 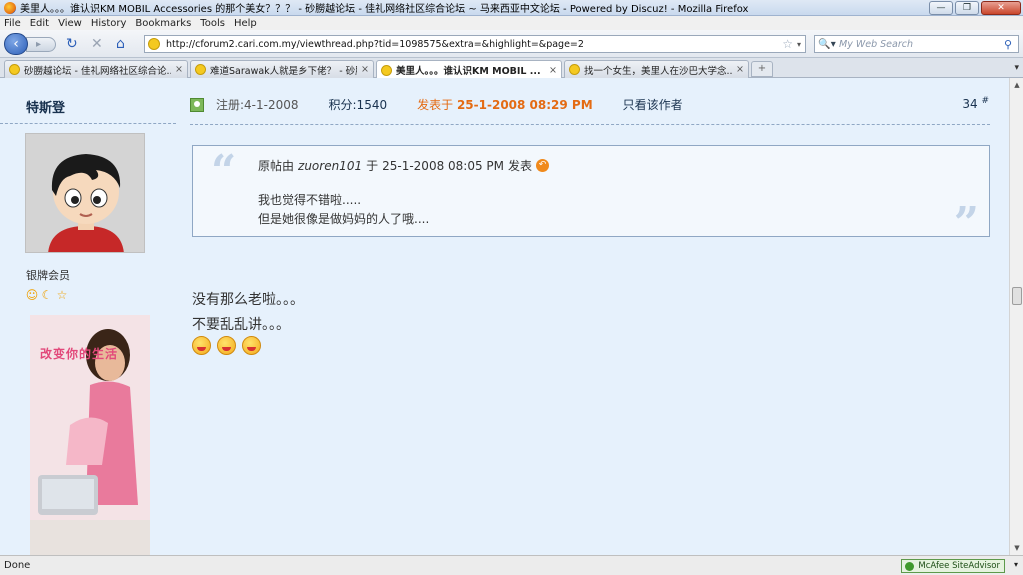 I want to click on post-message-line: 不要乱乱讲。。。, so click(x=241, y=325).